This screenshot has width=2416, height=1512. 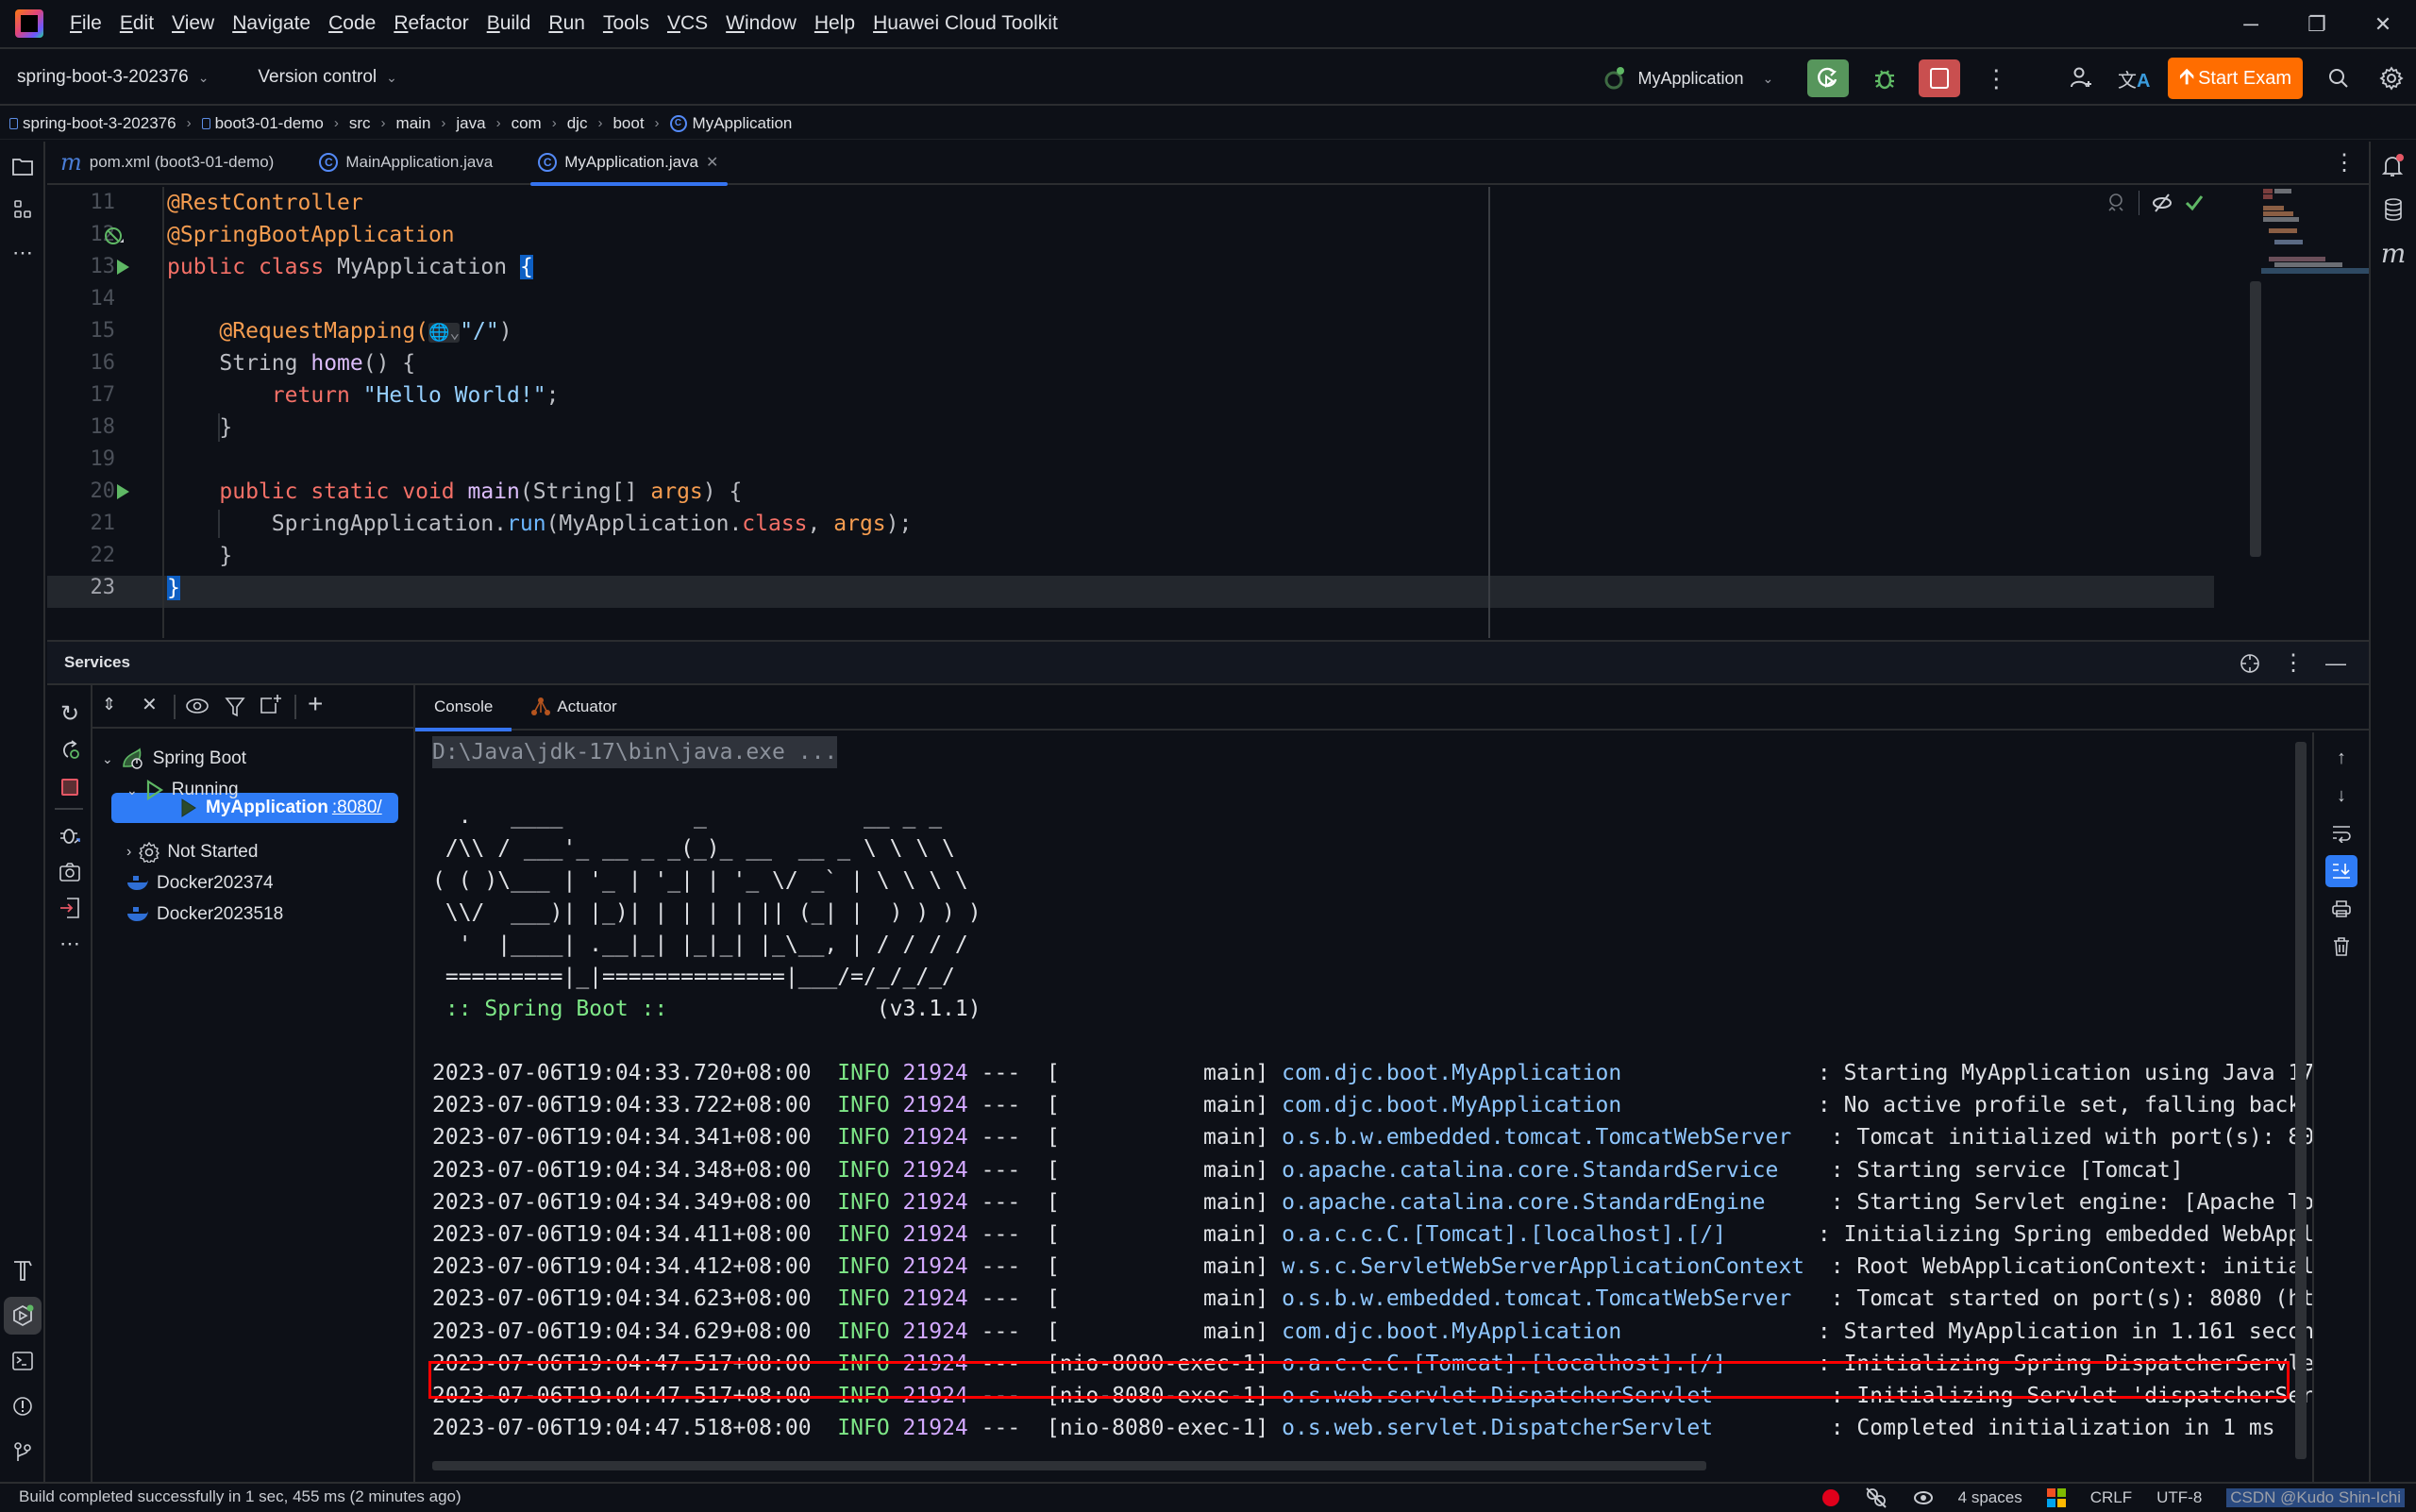 I want to click on exit-button, so click(x=70, y=908).